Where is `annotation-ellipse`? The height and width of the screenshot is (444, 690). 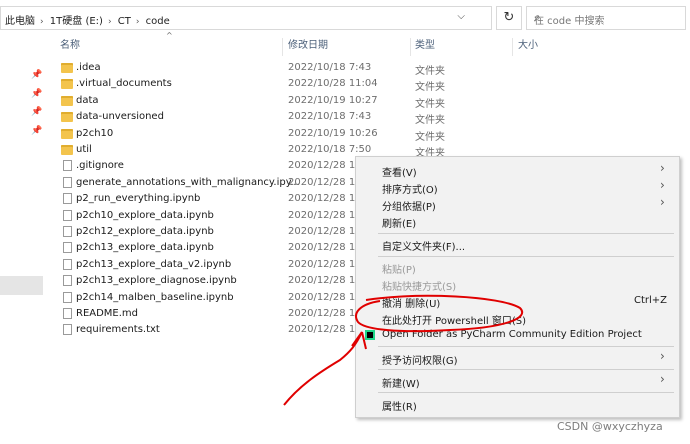
annotation-ellipse is located at coordinates (439, 313).